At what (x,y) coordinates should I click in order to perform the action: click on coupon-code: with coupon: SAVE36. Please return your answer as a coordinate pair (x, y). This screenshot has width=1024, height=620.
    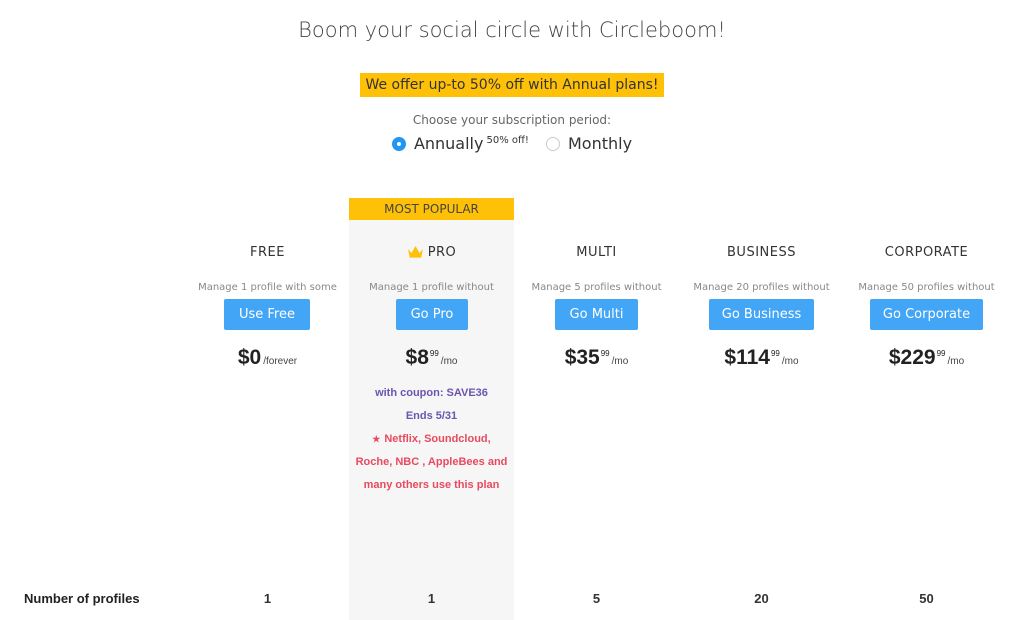
    Looking at the image, I should click on (431, 393).